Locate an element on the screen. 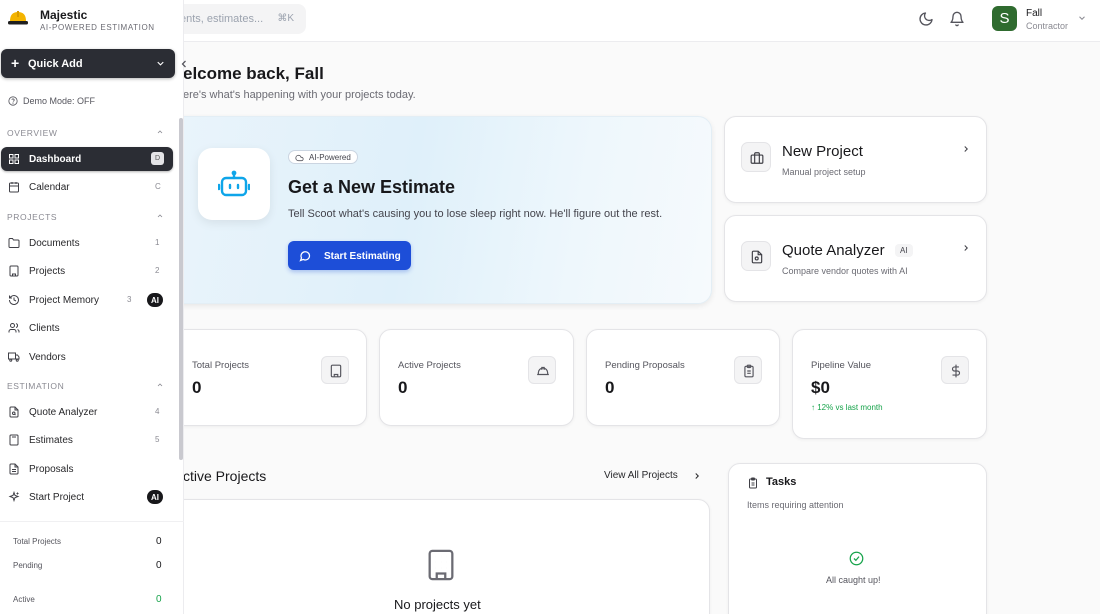 The height and width of the screenshot is (614, 1100). sidebar-item-calendar: Calendar C is located at coordinates (87, 187).